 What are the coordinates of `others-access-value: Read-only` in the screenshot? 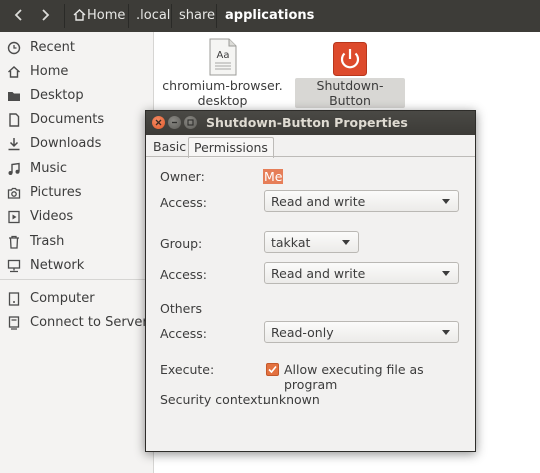 It's located at (302, 332).